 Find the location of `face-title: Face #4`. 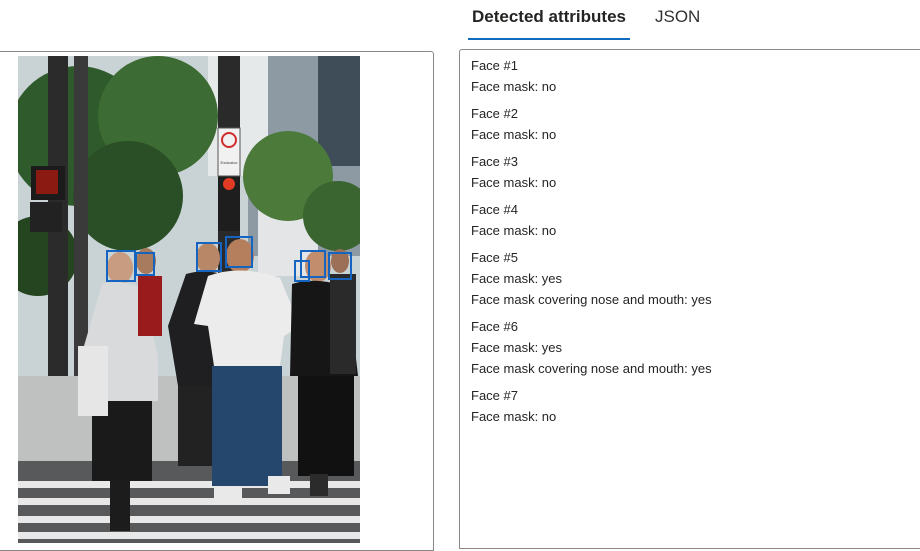

face-title: Face #4 is located at coordinates (494, 209).